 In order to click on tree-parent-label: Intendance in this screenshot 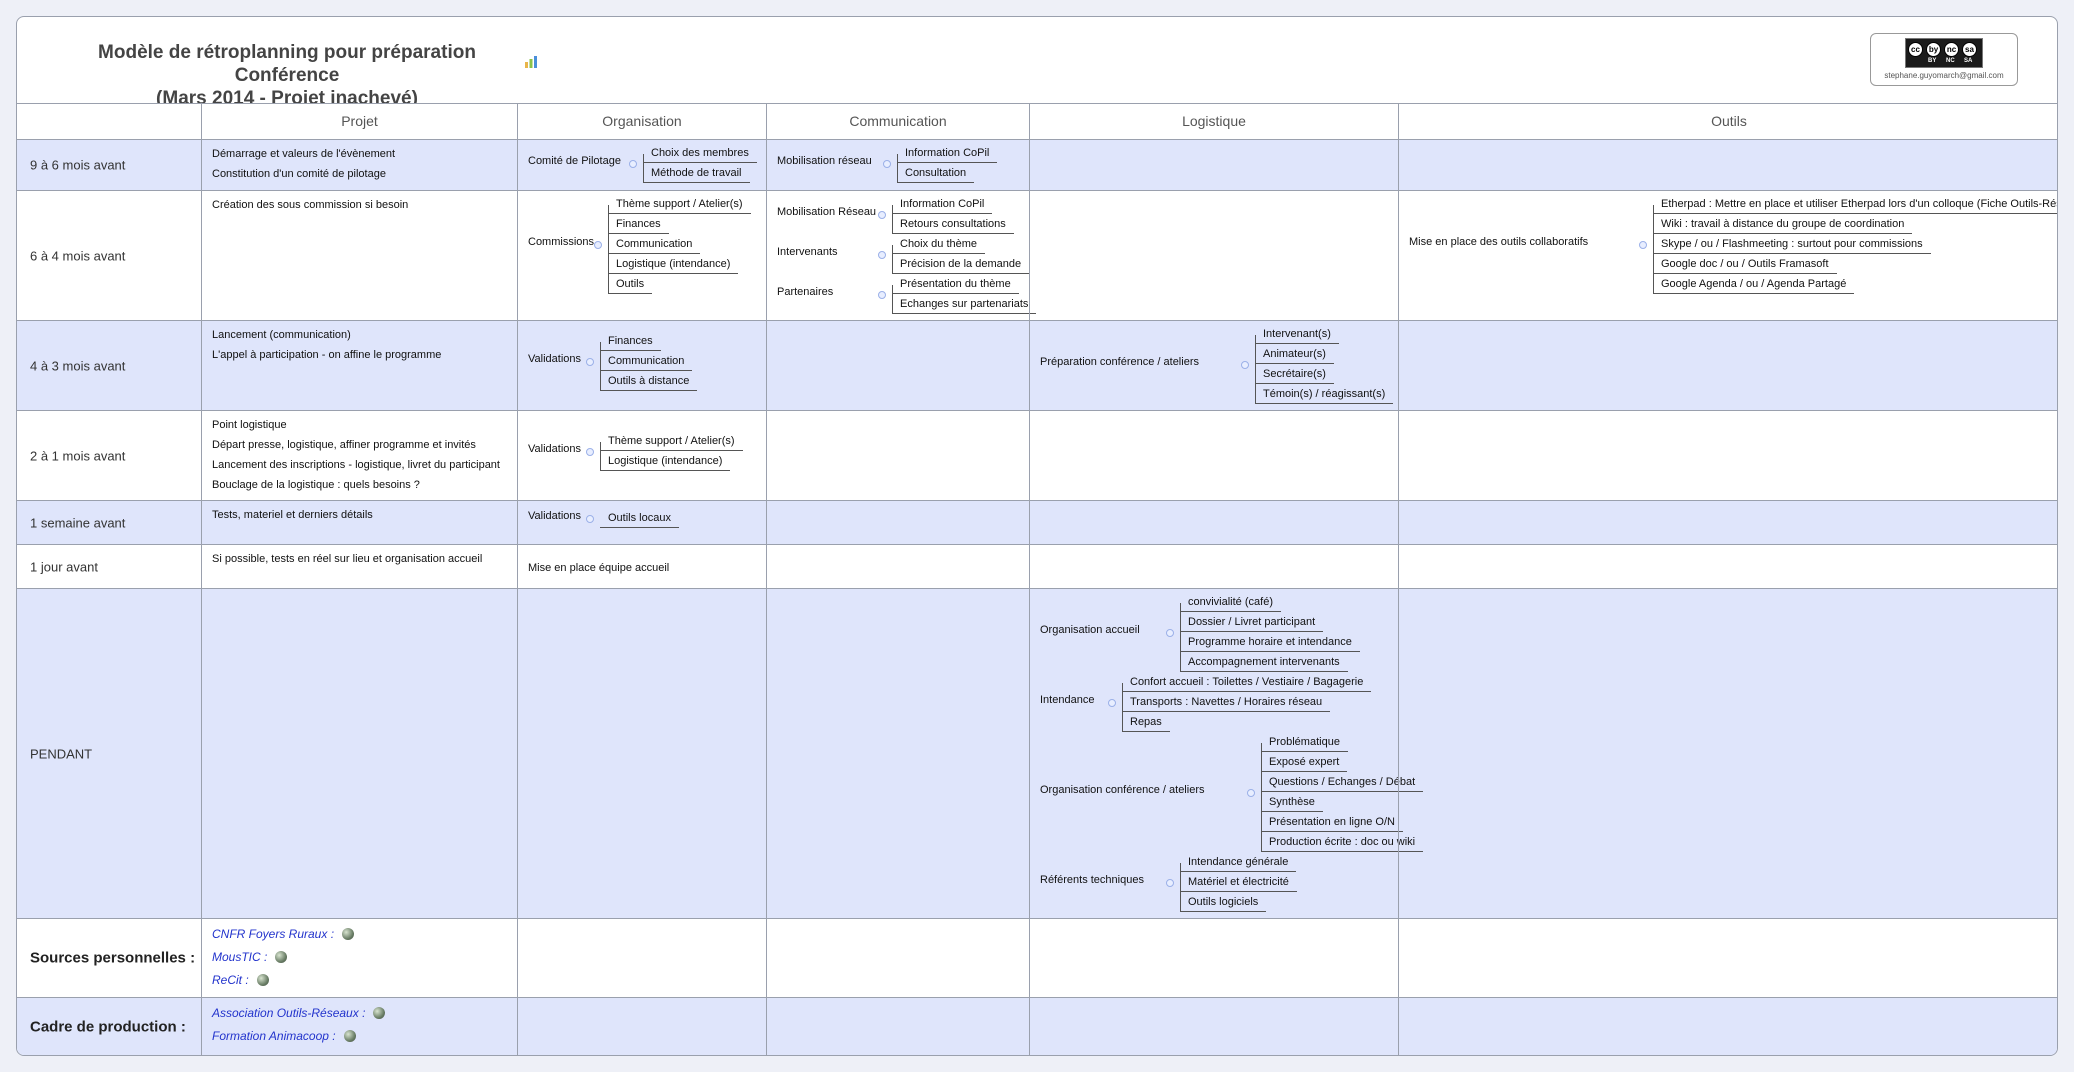, I will do `click(1067, 700)`.